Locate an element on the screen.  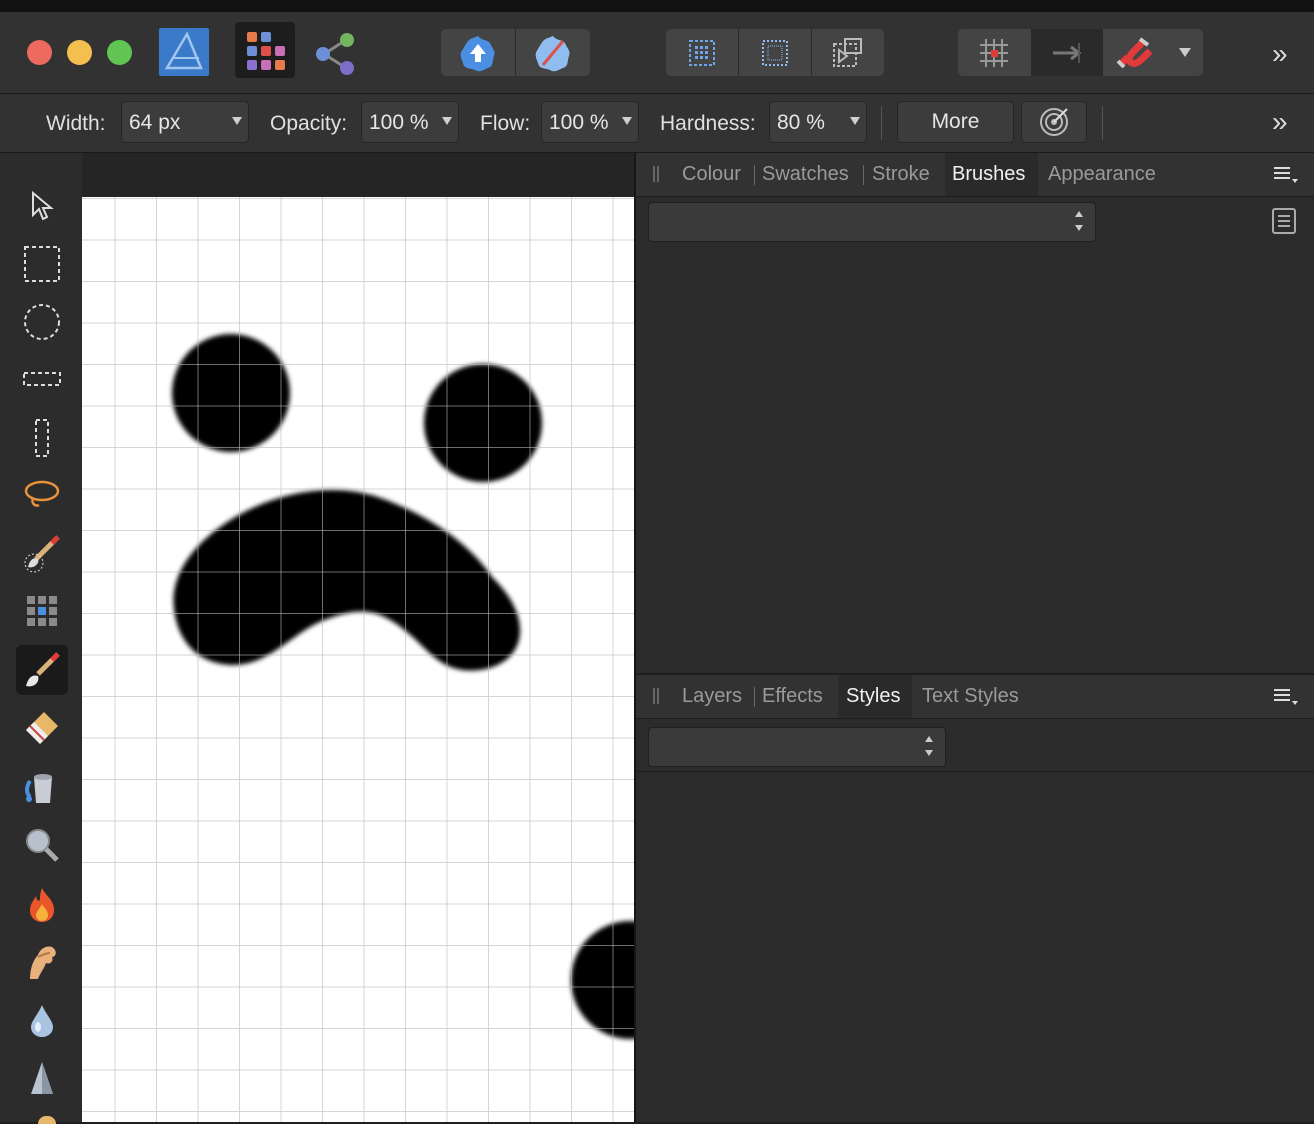
brush-dab-corner is located at coordinates (603, 980).